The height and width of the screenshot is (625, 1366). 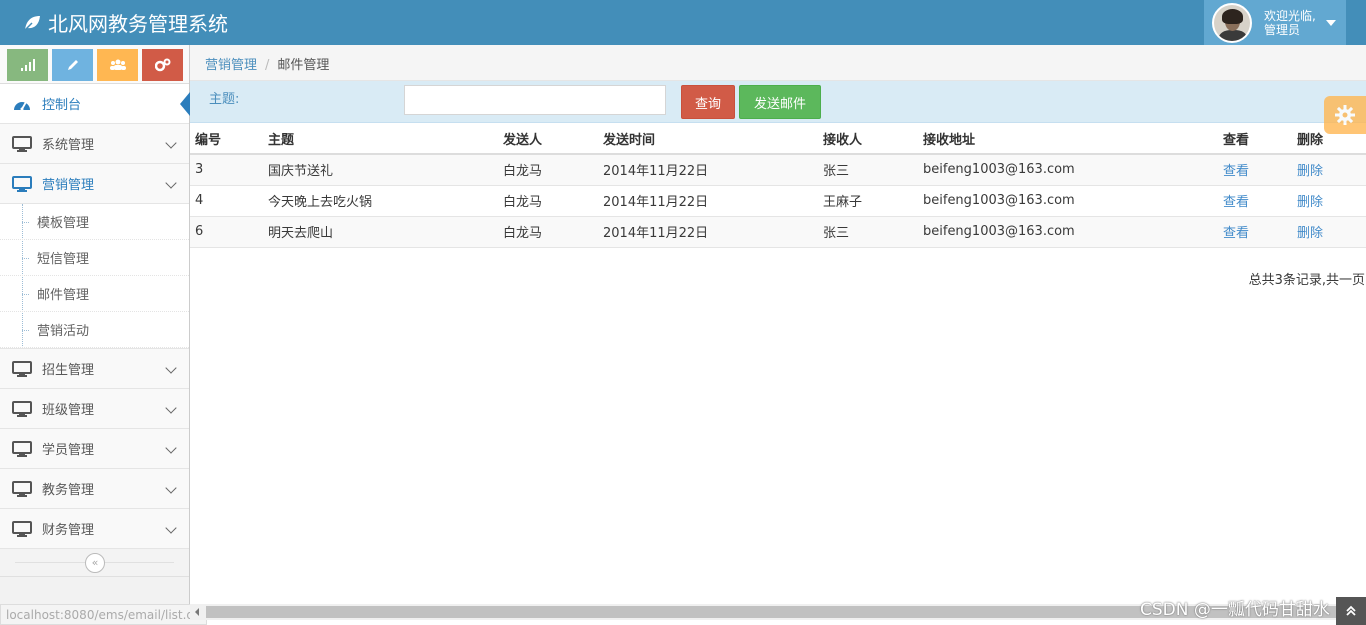 I want to click on cogs-shortcut-button, so click(x=162, y=65).